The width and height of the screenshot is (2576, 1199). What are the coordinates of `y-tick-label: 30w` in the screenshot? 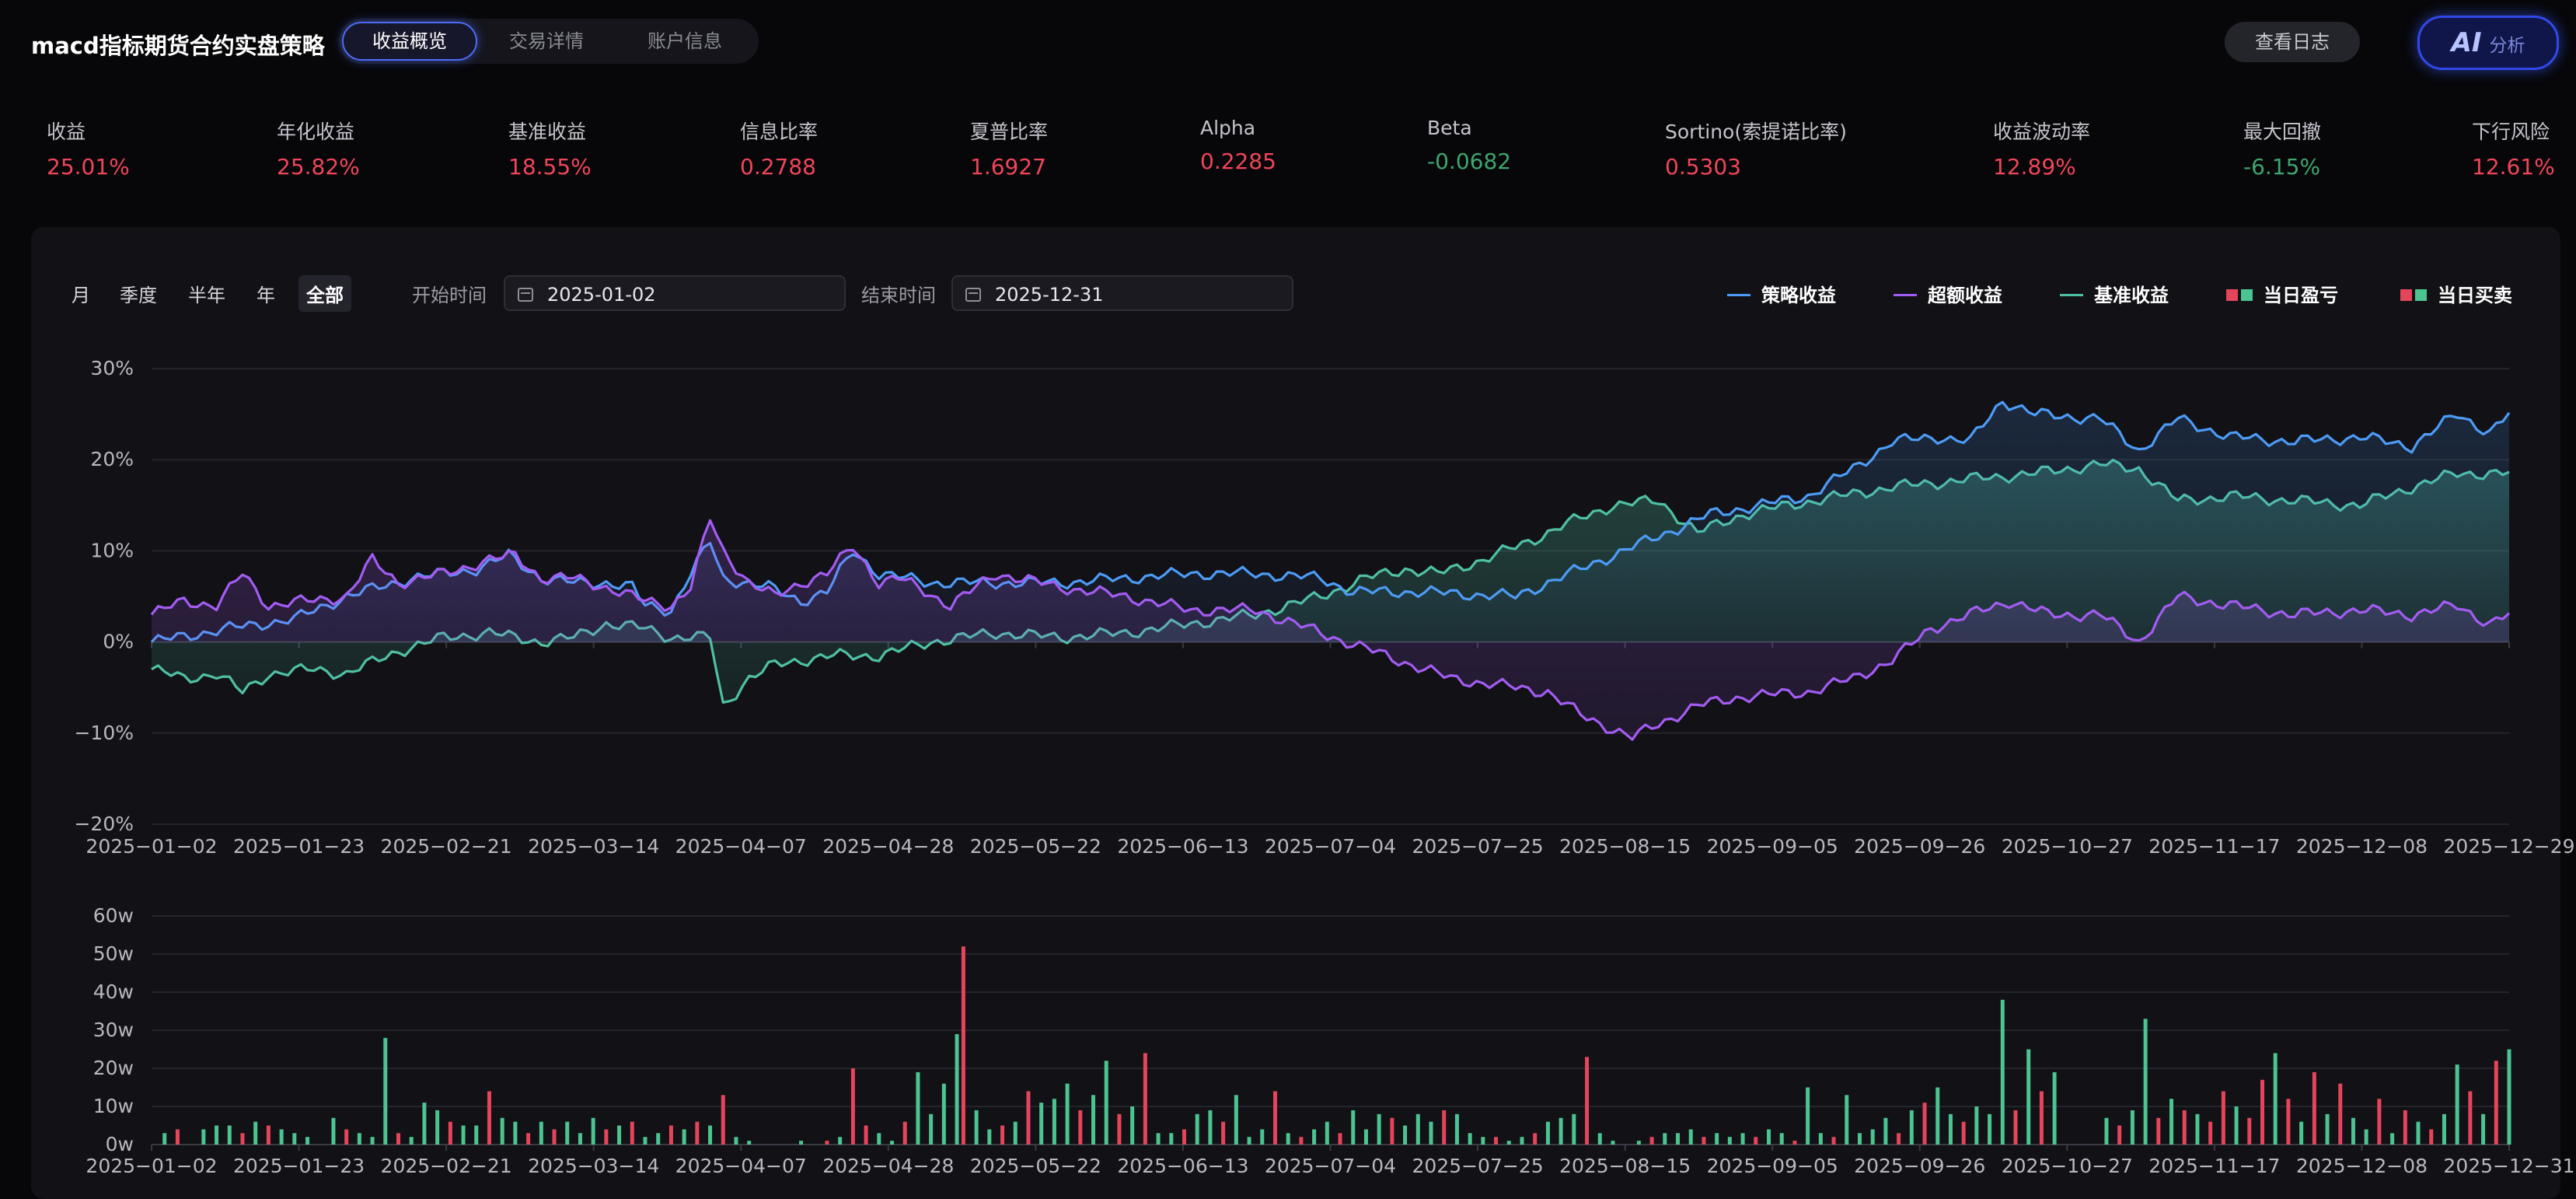 It's located at (114, 1030).